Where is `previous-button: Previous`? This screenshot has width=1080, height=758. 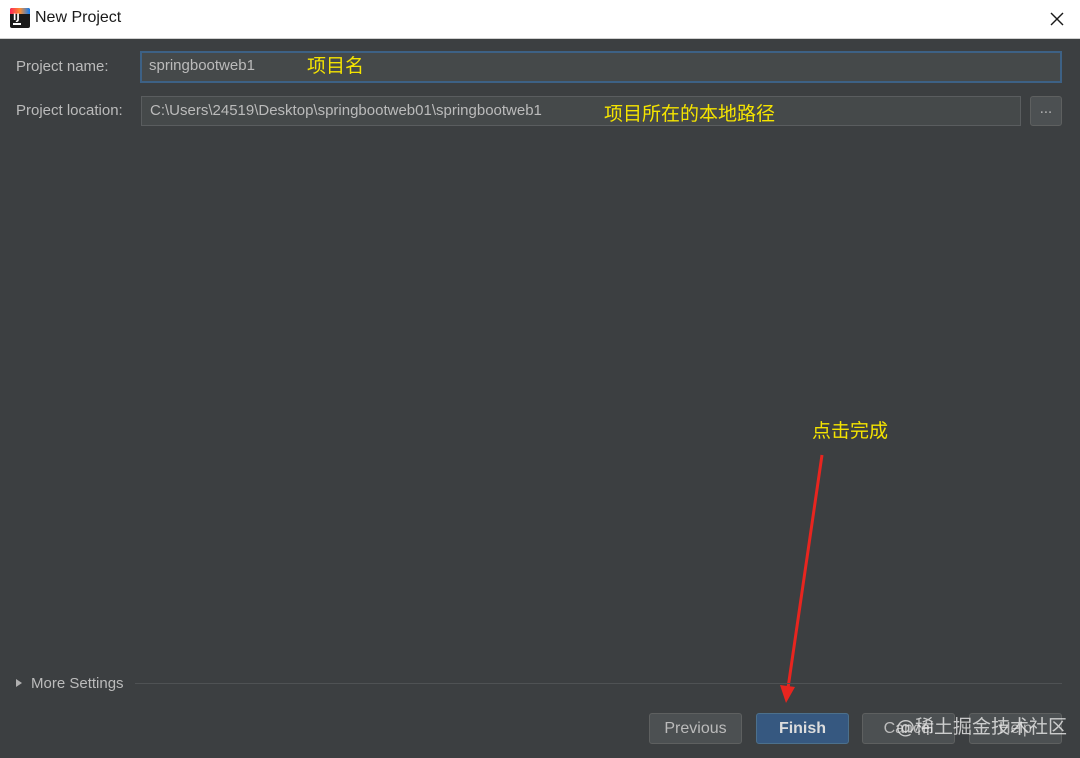 previous-button: Previous is located at coordinates (695, 728).